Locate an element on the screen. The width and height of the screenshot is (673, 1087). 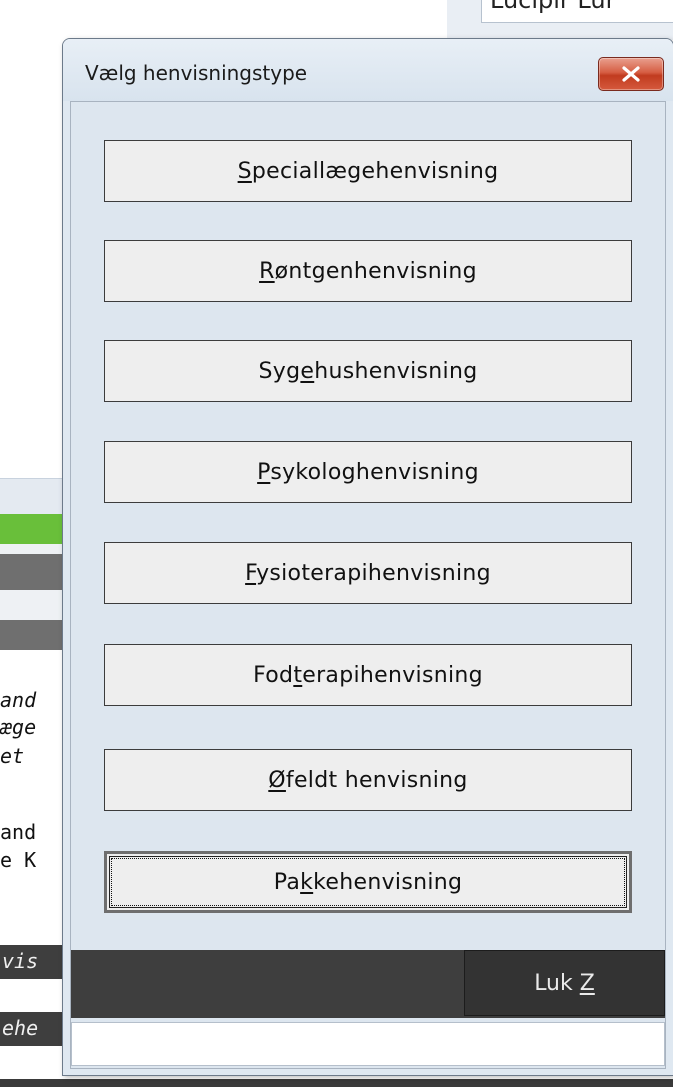
background-text-line: e K is located at coordinates (18, 860).